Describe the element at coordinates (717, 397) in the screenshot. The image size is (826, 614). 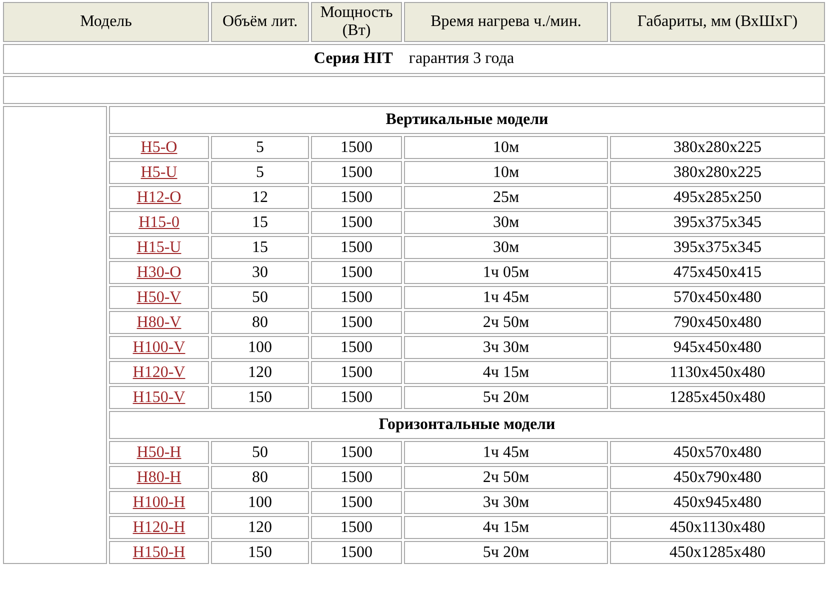
I see `table-cell: 1285x450x480` at that location.